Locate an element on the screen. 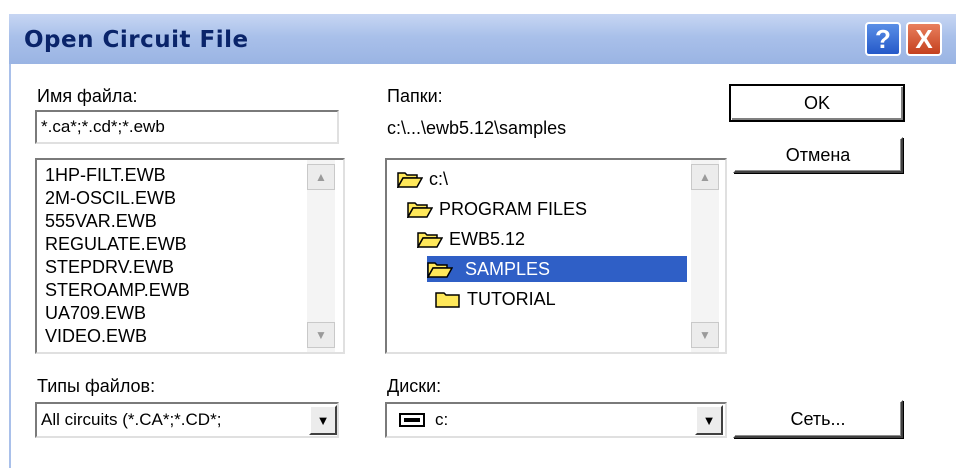  folder-tree-label: TUTORIAL is located at coordinates (511, 298).